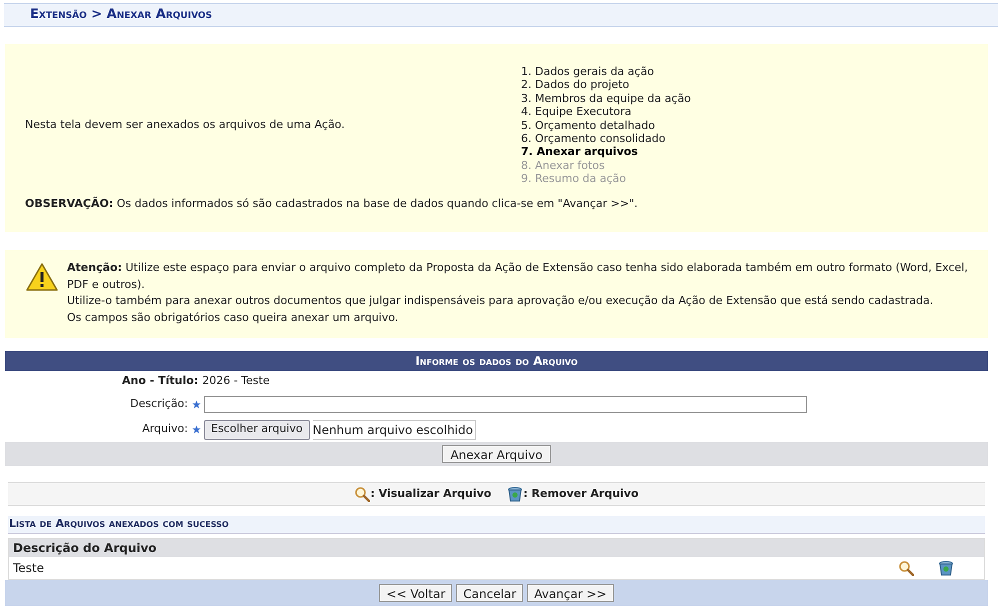 The height and width of the screenshot is (609, 998). I want to click on table-header: Descrição do Arquivo, so click(496, 548).